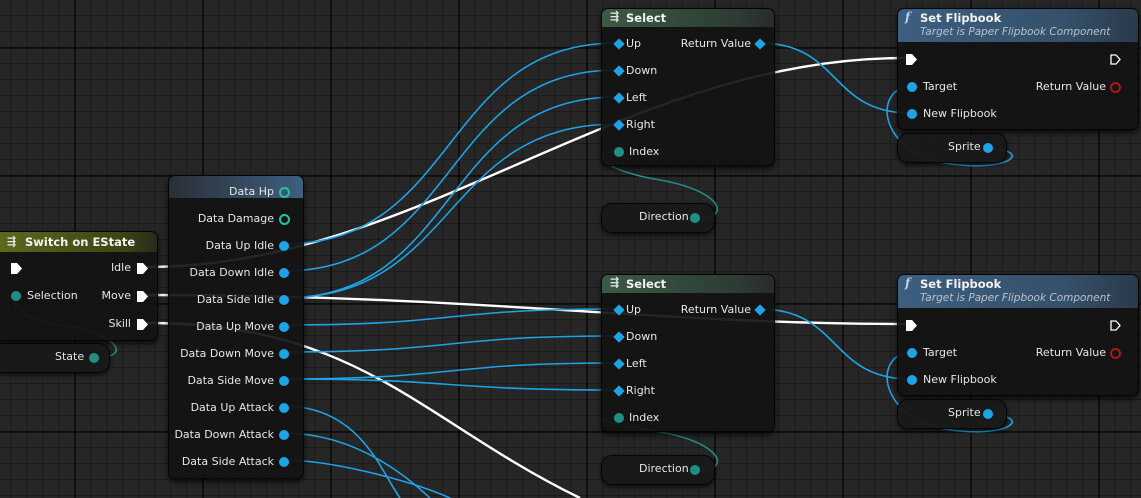  I want to click on state-variable-node: State, so click(55, 358).